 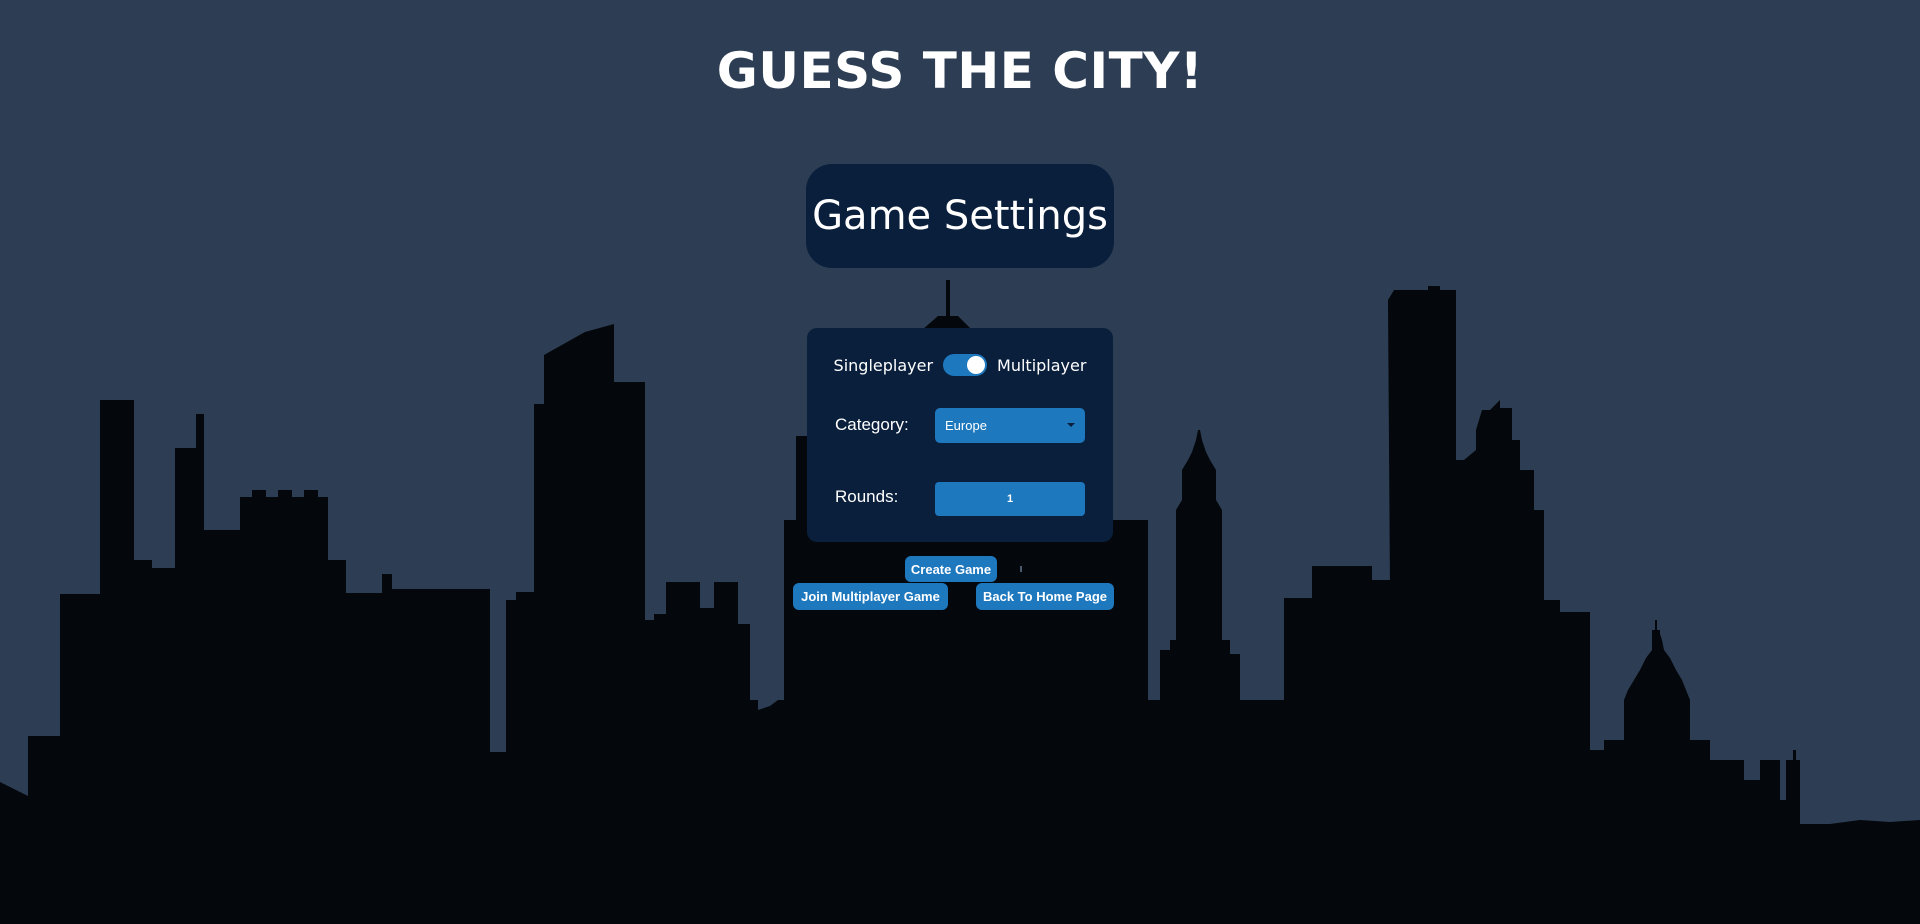 I want to click on category-label: Category:, so click(x=872, y=424).